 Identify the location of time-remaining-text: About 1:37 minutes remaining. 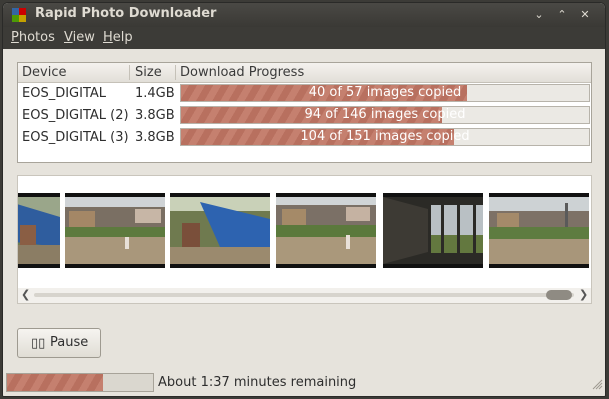
(257, 382).